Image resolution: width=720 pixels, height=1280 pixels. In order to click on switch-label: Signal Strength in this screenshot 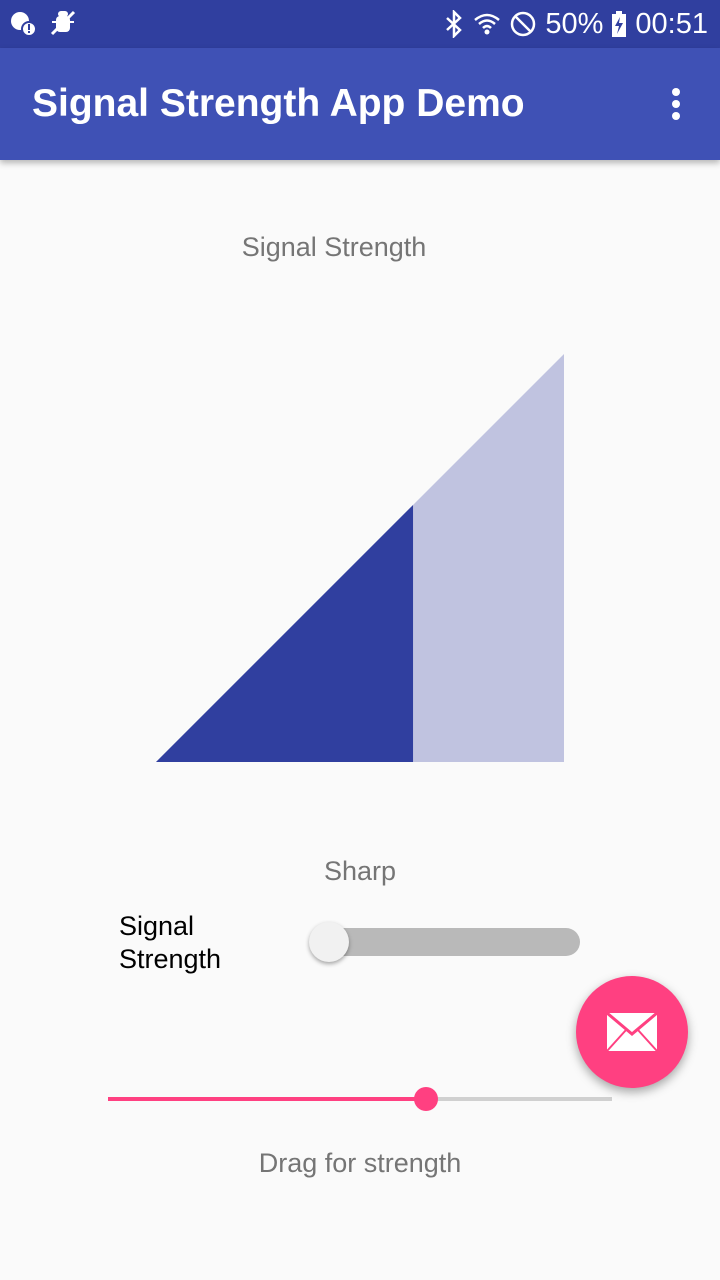, I will do `click(170, 942)`.